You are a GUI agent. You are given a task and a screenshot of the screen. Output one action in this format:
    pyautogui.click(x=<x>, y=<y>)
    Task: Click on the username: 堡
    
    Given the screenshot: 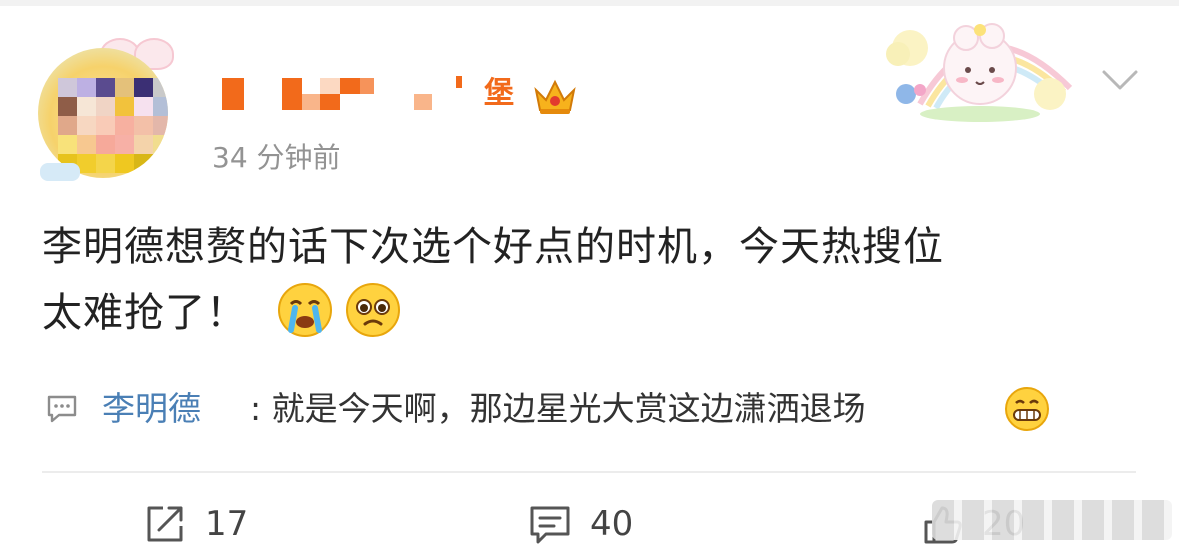 What is the action you would take?
    pyautogui.click(x=402, y=94)
    